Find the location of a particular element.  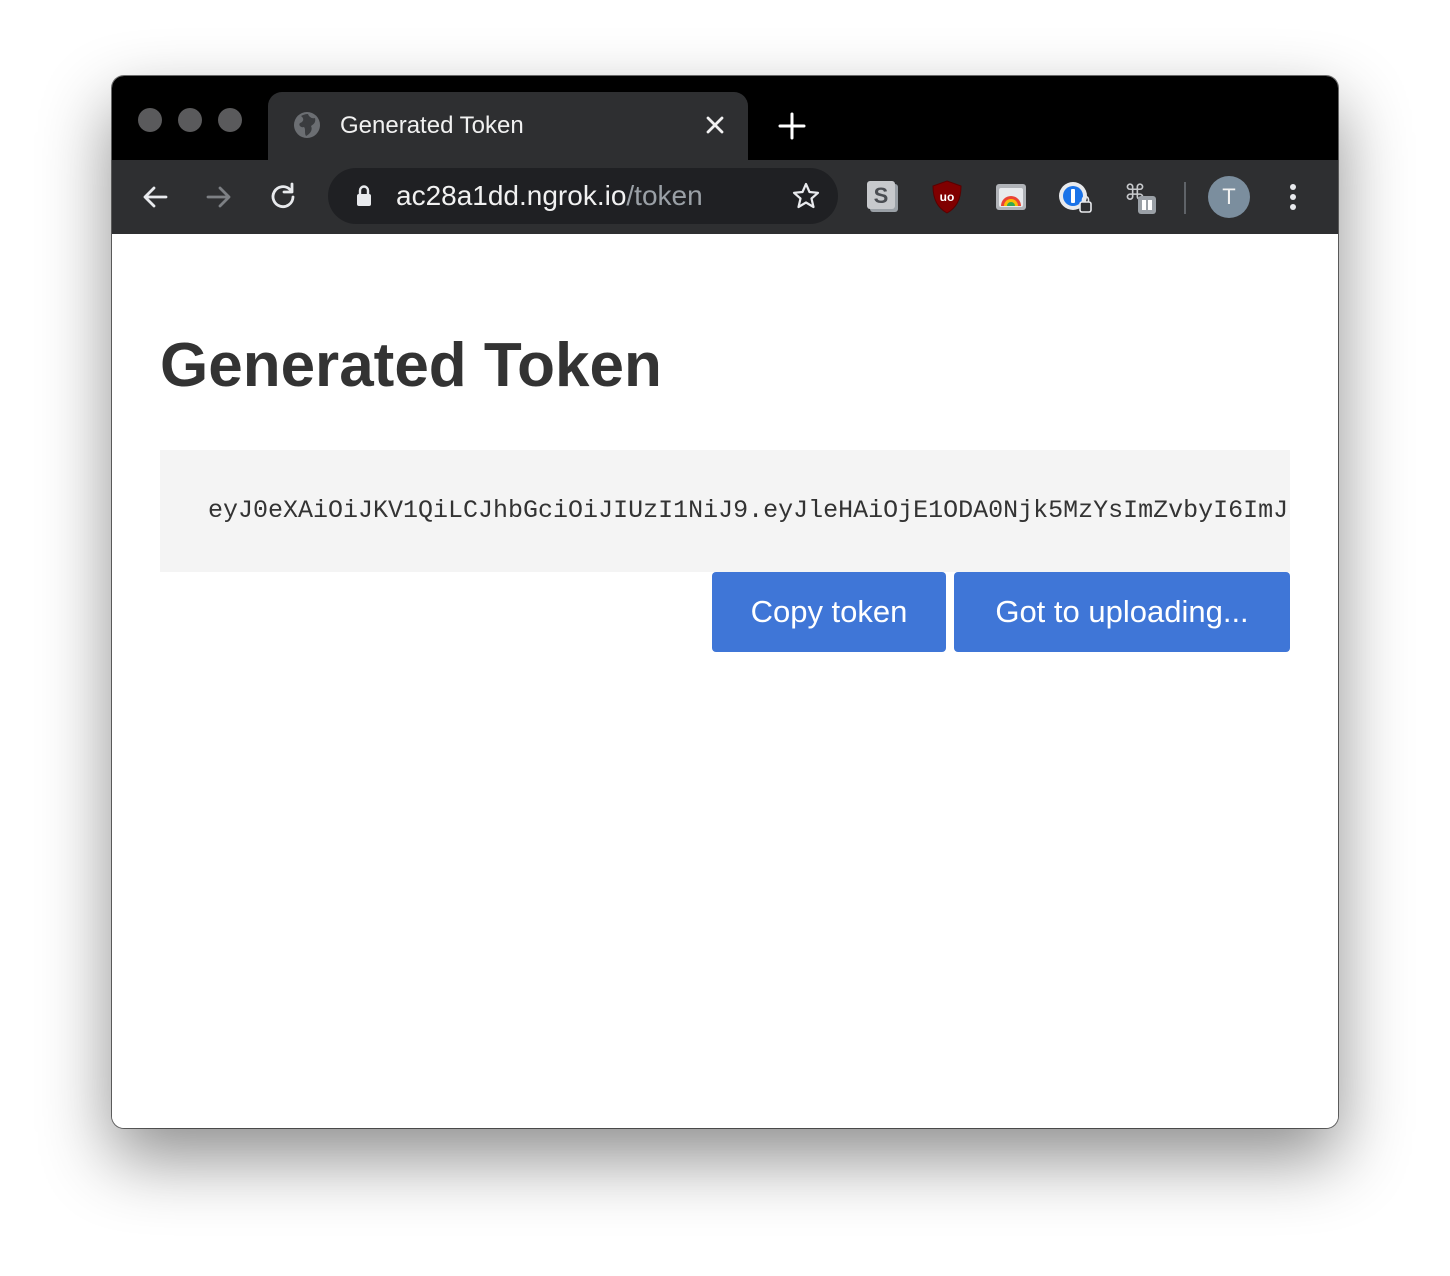

more-menu-icon is located at coordinates (1293, 197).